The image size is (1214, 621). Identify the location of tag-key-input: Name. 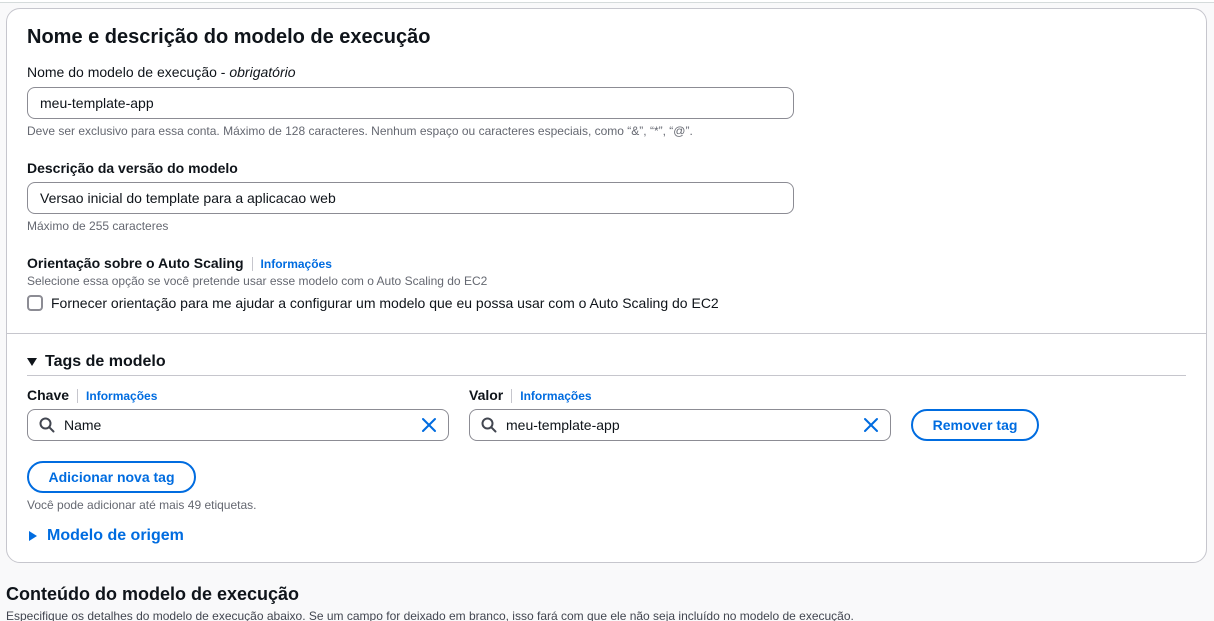
(238, 425).